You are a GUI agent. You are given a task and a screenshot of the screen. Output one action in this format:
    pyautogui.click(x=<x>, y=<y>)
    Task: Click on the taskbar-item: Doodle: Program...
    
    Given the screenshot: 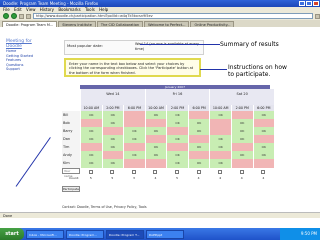 What is the action you would take?
    pyautogui.click(x=85, y=234)
    